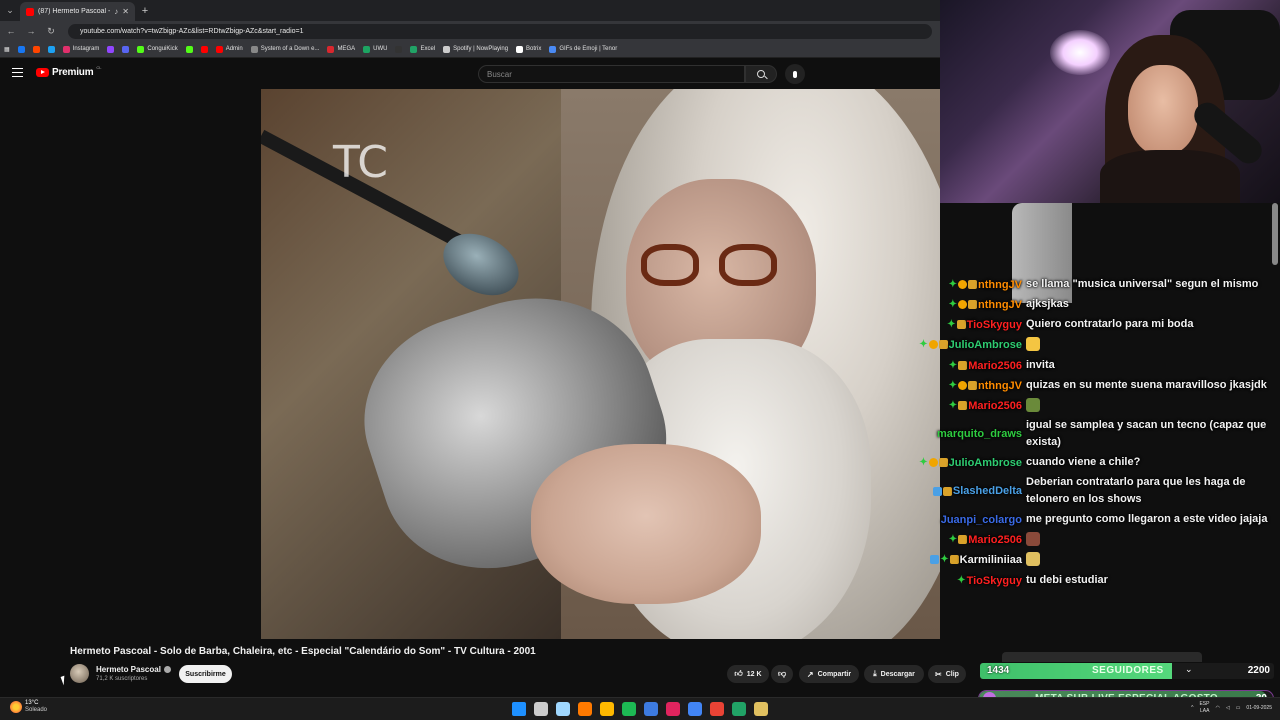 The image size is (1280, 720). I want to click on voice-search-button, so click(795, 74).